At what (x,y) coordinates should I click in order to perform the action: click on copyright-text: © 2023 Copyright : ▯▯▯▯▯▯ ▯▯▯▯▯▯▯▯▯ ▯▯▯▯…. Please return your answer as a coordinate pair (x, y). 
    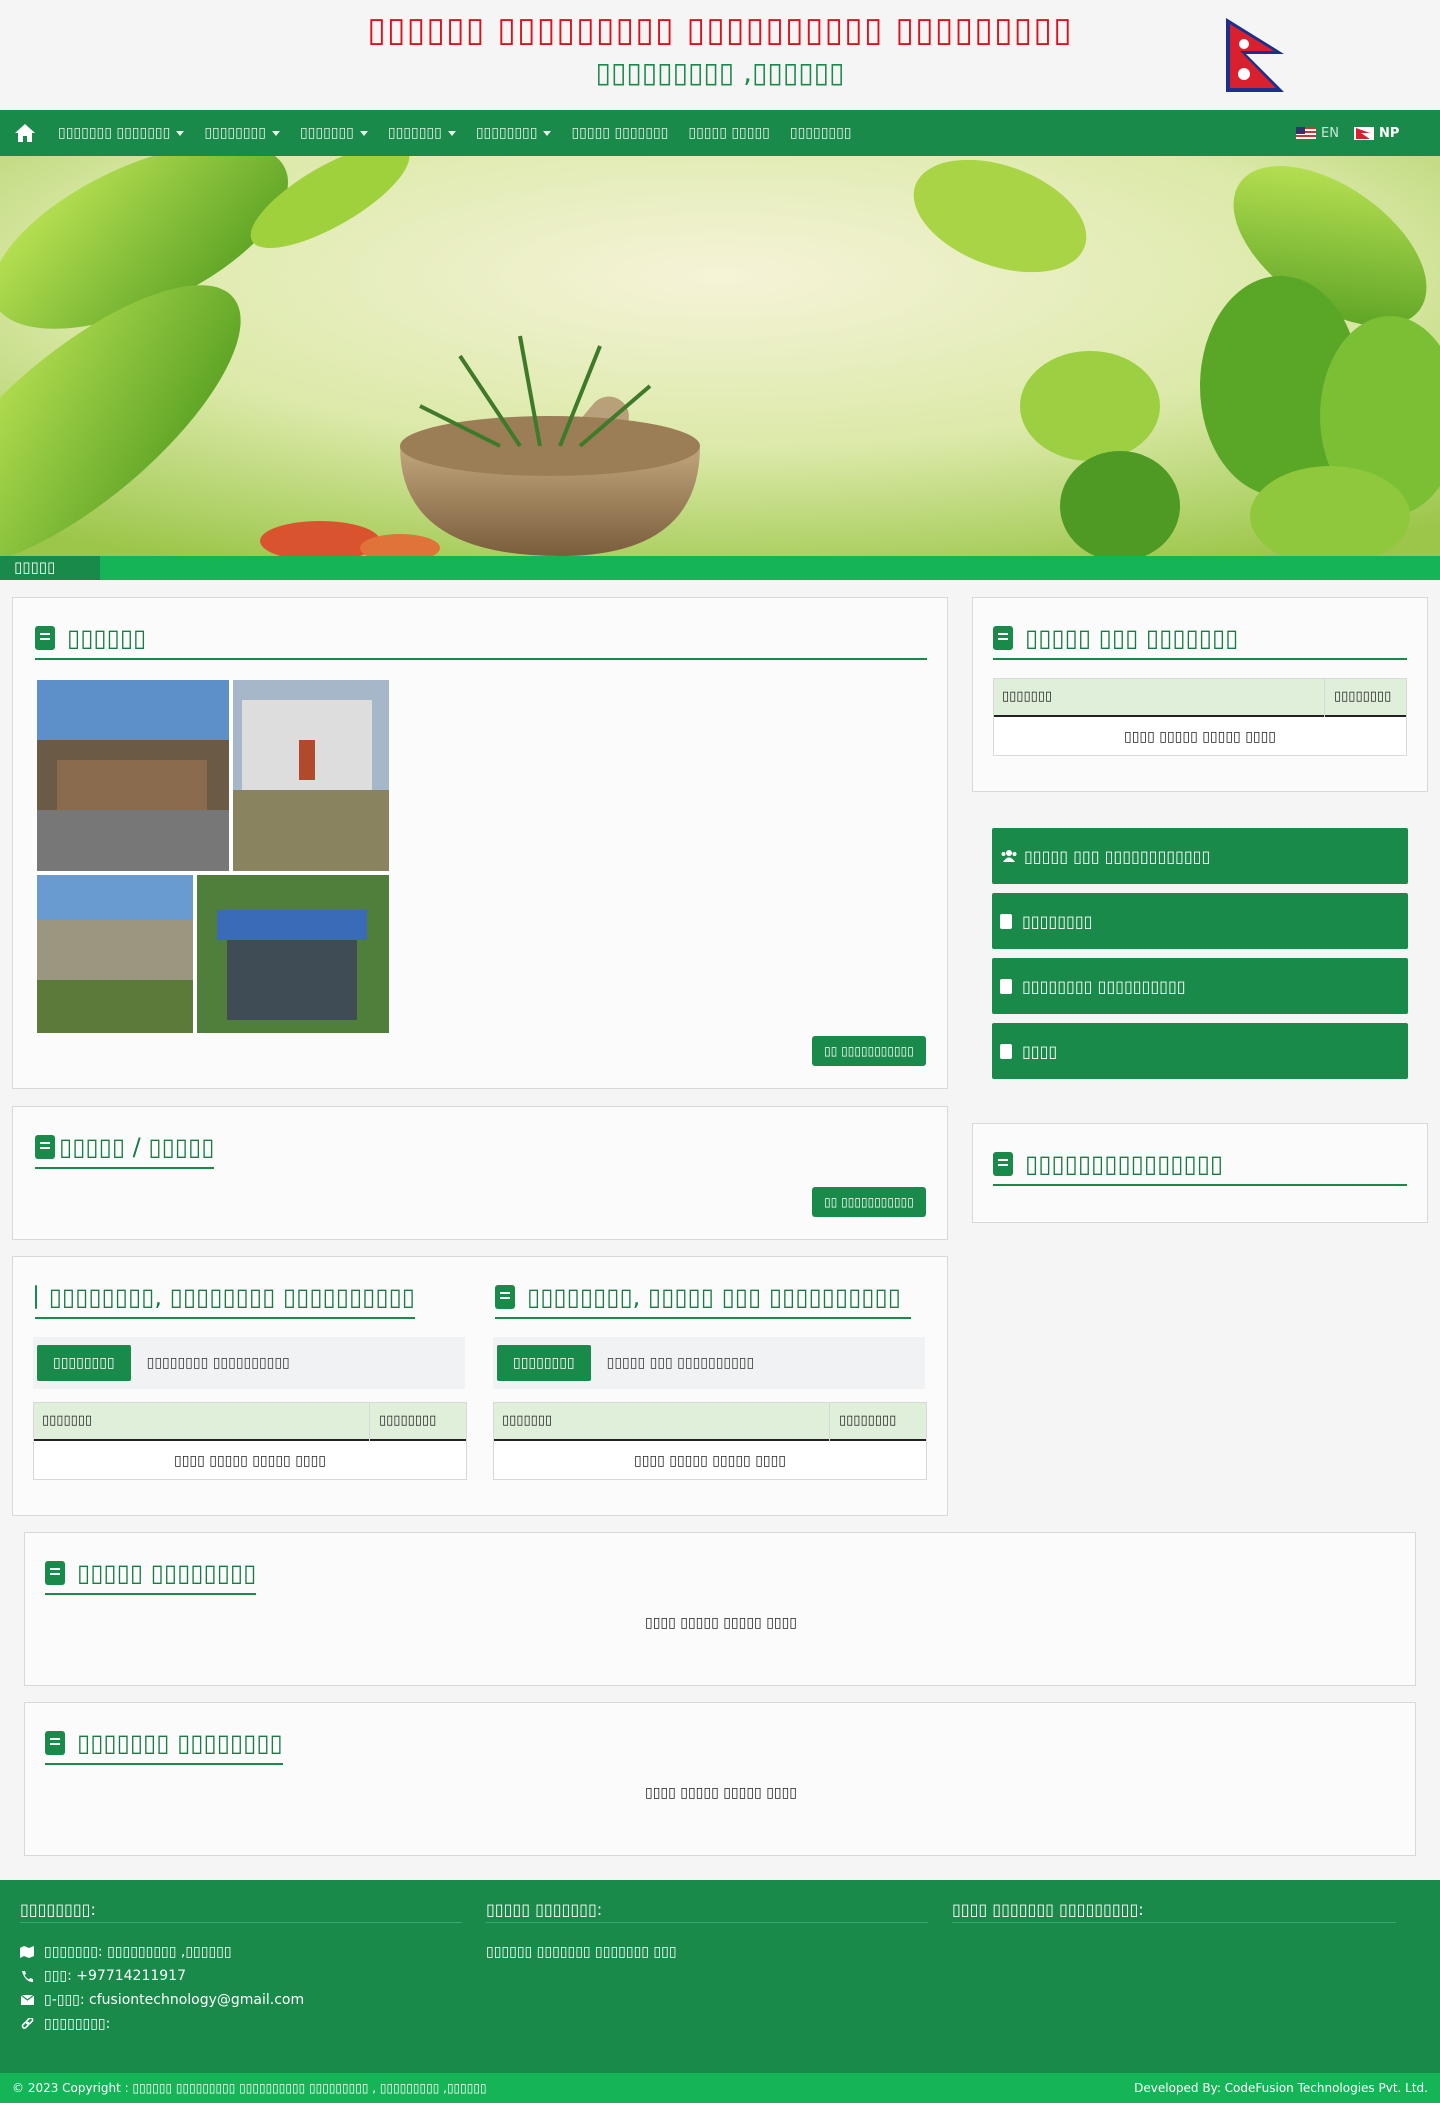
    Looking at the image, I should click on (249, 2088).